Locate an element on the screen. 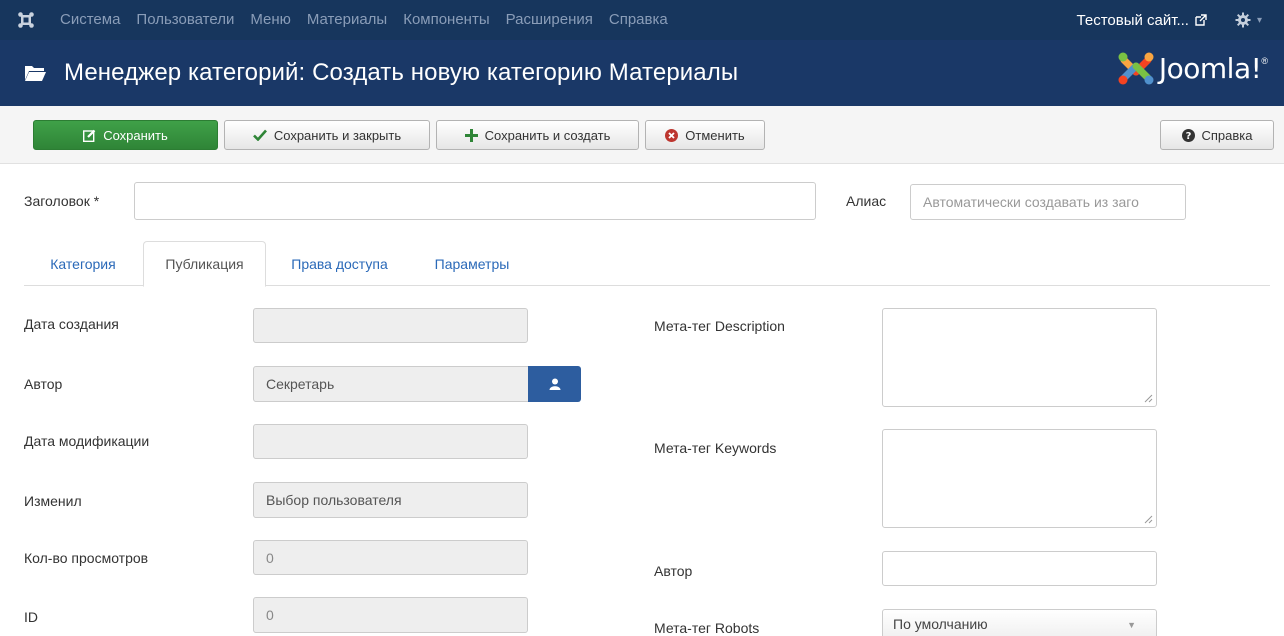 The height and width of the screenshot is (636, 1284). tab-permissions-label: Права доступа is located at coordinates (339, 263).